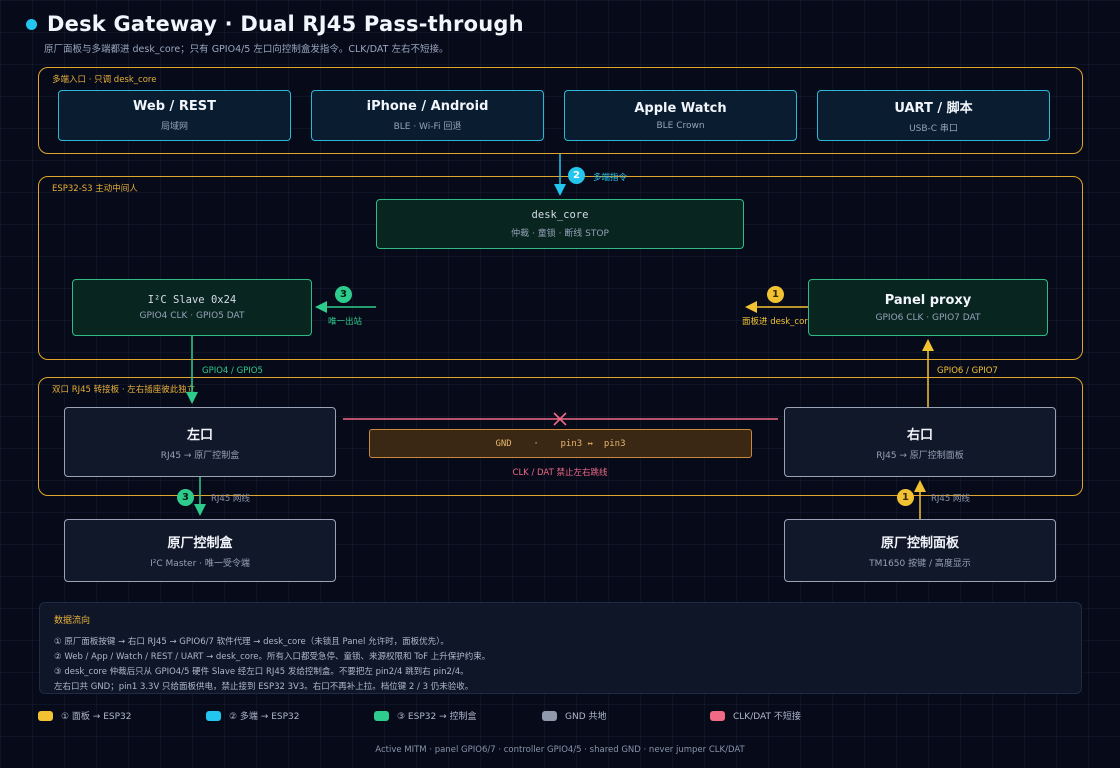 Image resolution: width=1120 pixels, height=768 pixels. What do you see at coordinates (933, 108) in the screenshot?
I see `input-box-title: UART / 脚本` at bounding box center [933, 108].